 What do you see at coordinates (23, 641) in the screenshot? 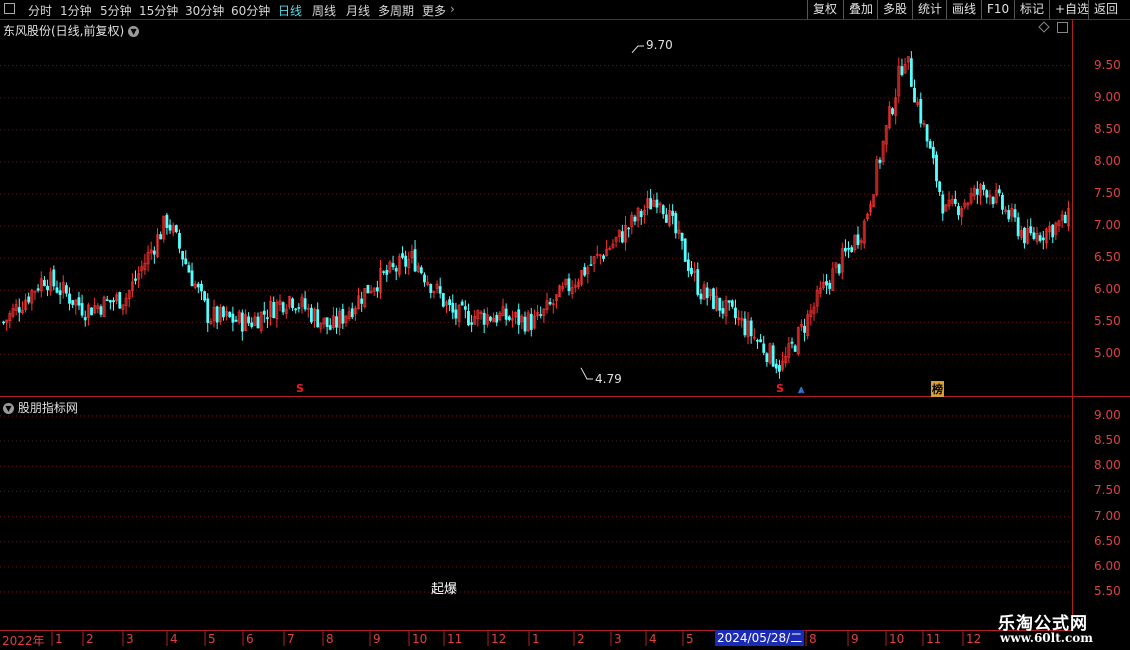
I see `year-label: 2022年` at bounding box center [23, 641].